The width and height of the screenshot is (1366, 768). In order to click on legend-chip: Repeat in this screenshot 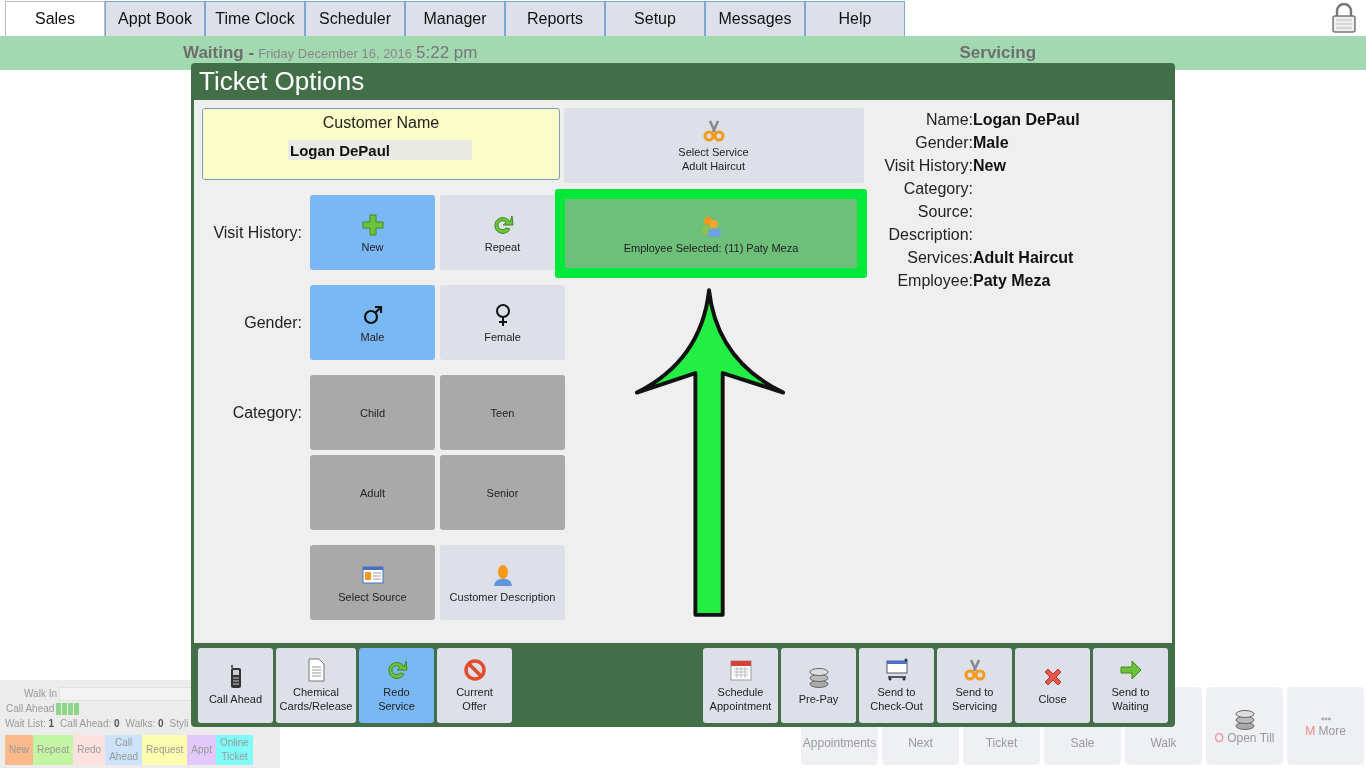, I will do `click(53, 750)`.